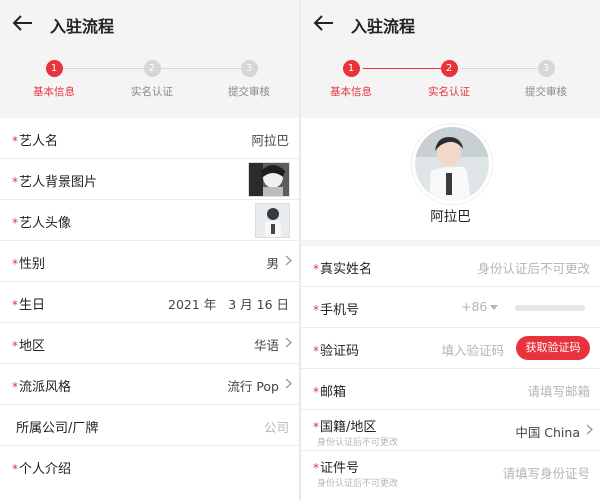 This screenshot has width=600, height=501. I want to click on row-label: 手机号, so click(340, 310).